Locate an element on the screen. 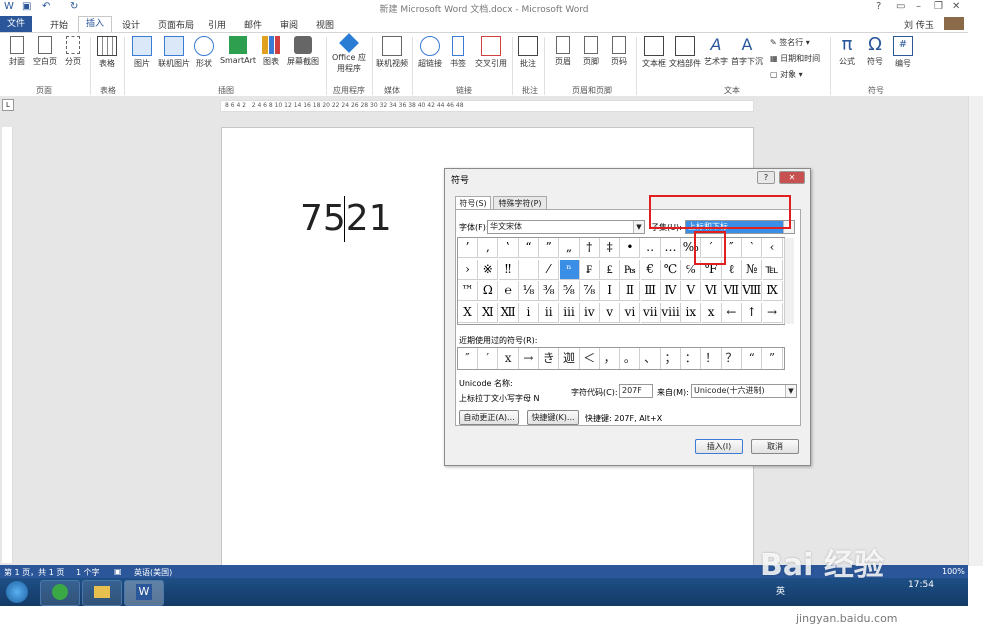 The width and height of the screenshot is (1000, 634). recent-symbol-cell: ！ is located at coordinates (712, 358).